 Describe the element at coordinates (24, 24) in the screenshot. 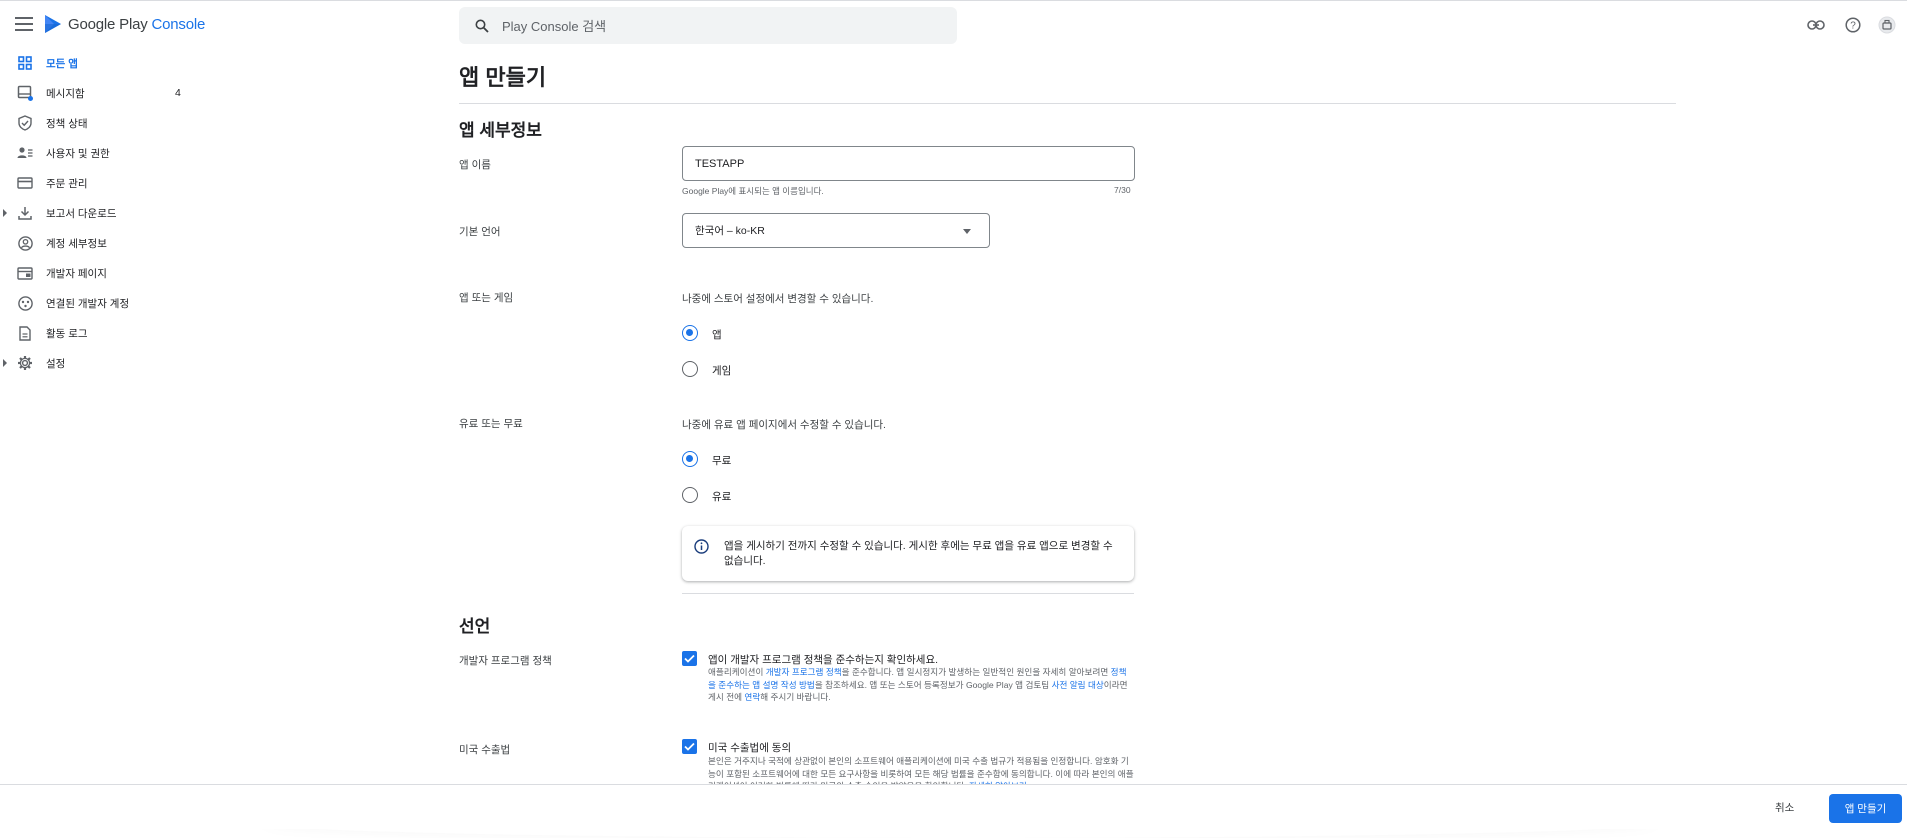

I see `menu-icon` at that location.